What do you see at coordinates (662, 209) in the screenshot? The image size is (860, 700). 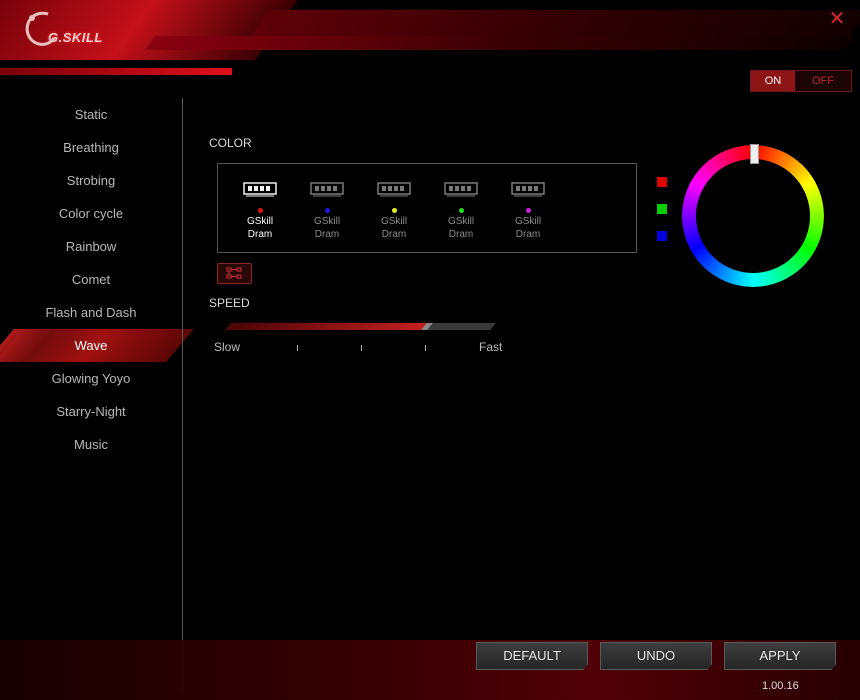 I see `green-swatch` at bounding box center [662, 209].